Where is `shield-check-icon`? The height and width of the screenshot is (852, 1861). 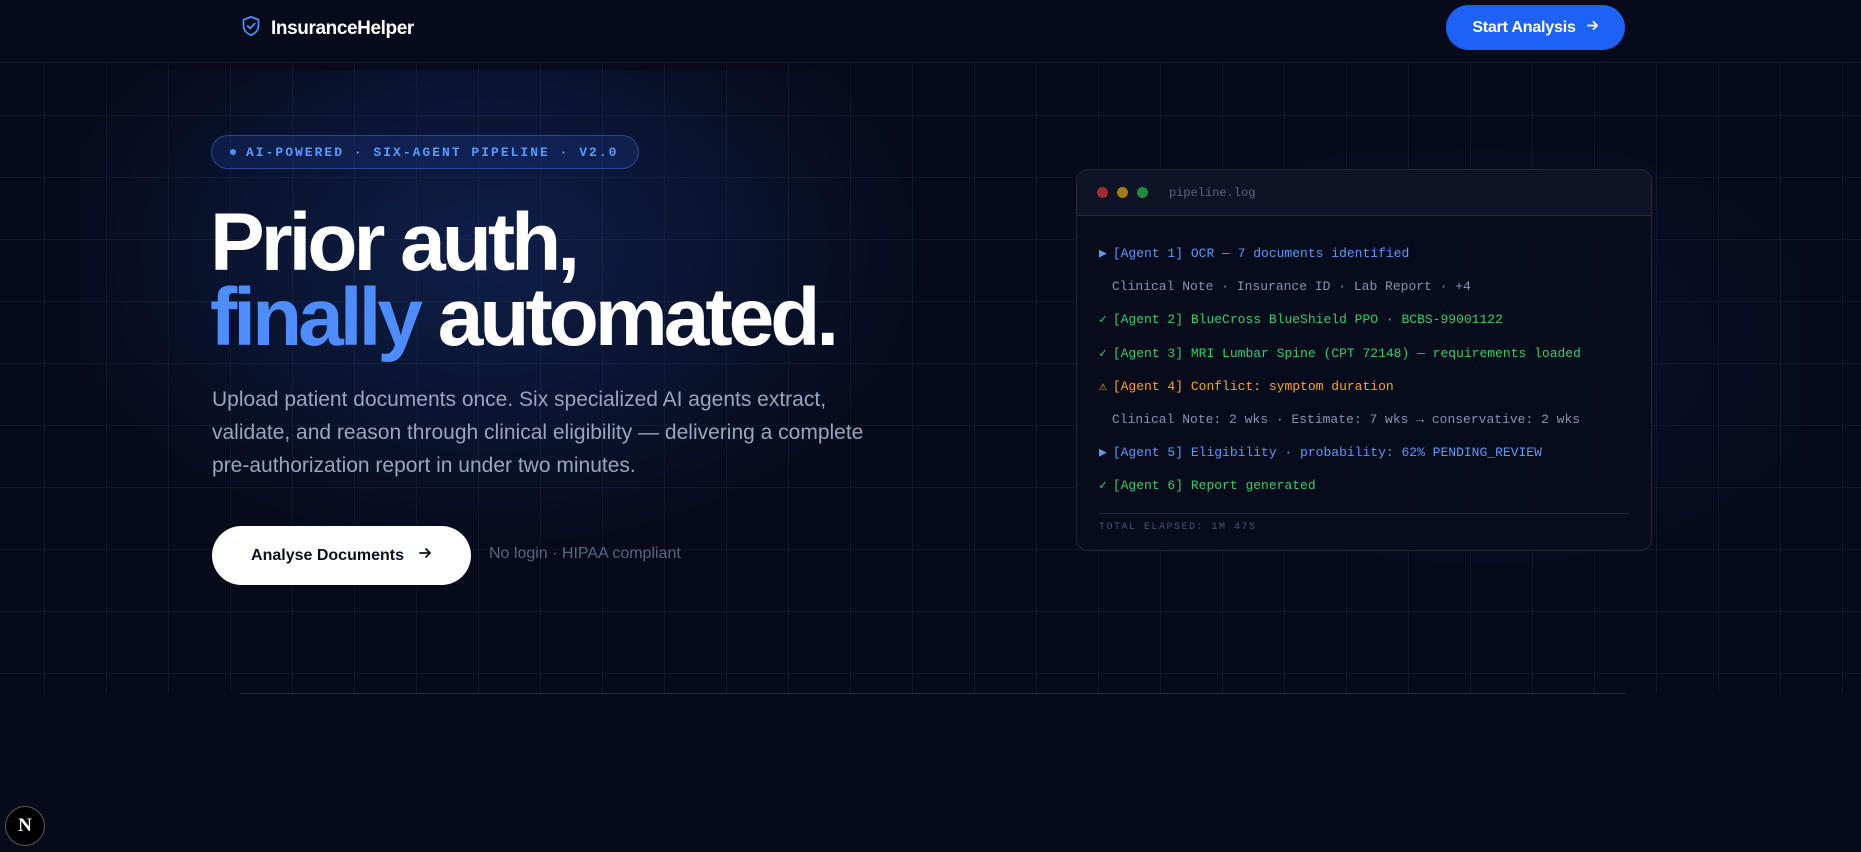 shield-check-icon is located at coordinates (251, 28).